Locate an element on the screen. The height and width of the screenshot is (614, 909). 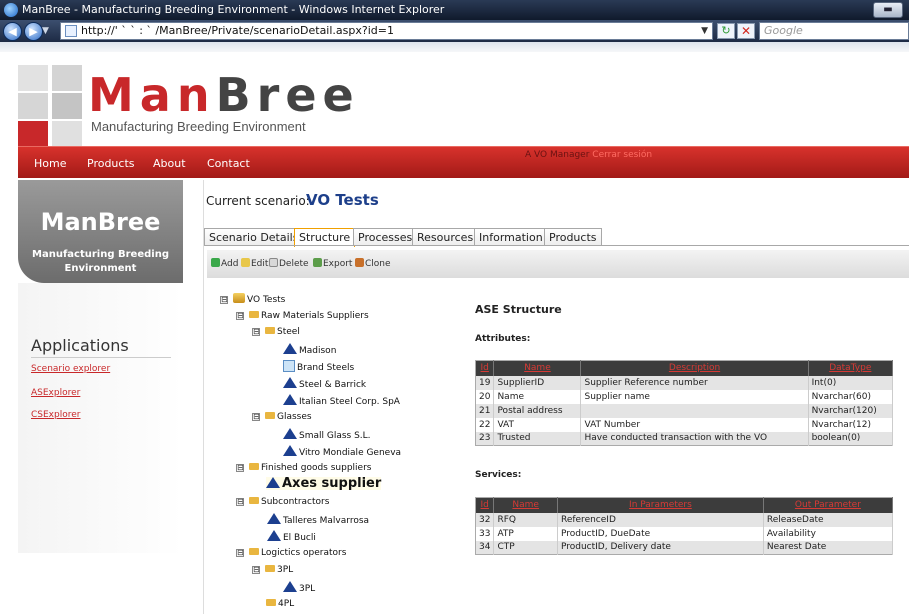
tree-node: ⊟ VO Tests is located at coordinates (252, 299).